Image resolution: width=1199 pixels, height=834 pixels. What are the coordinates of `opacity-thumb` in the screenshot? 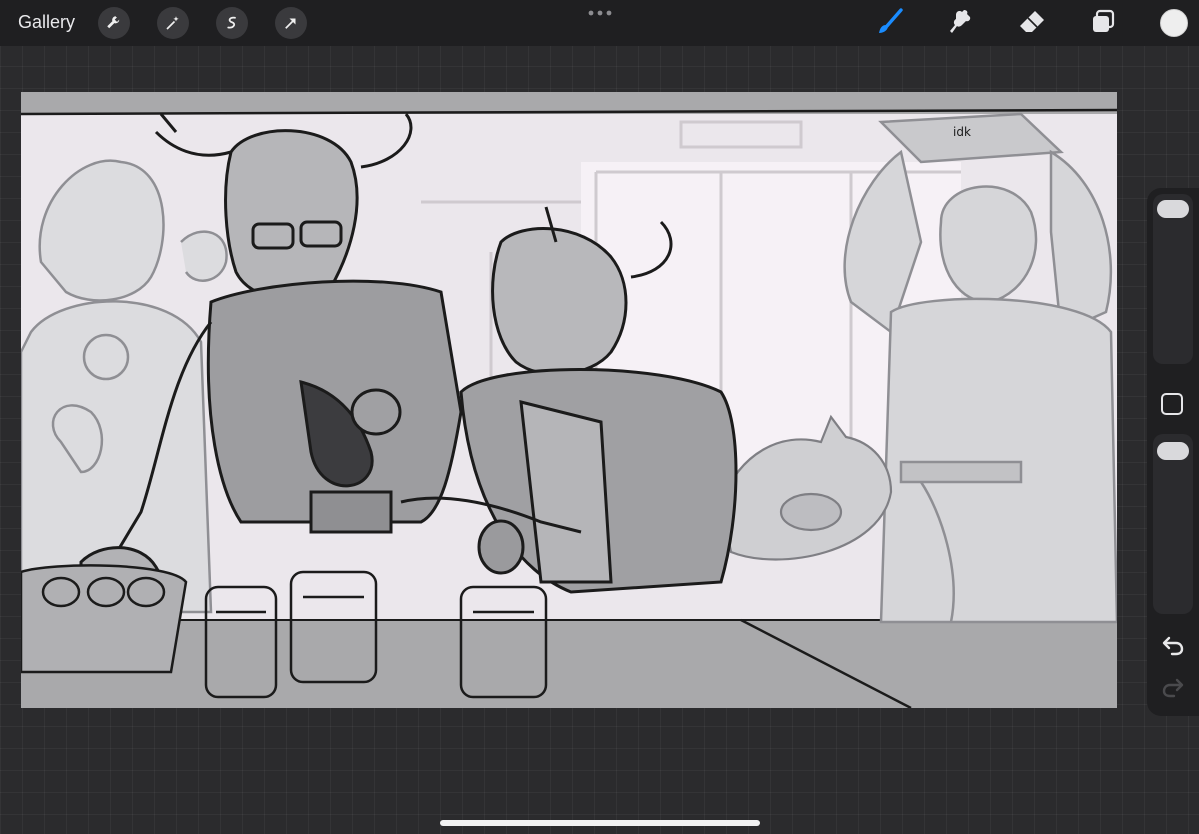 It's located at (1173, 451).